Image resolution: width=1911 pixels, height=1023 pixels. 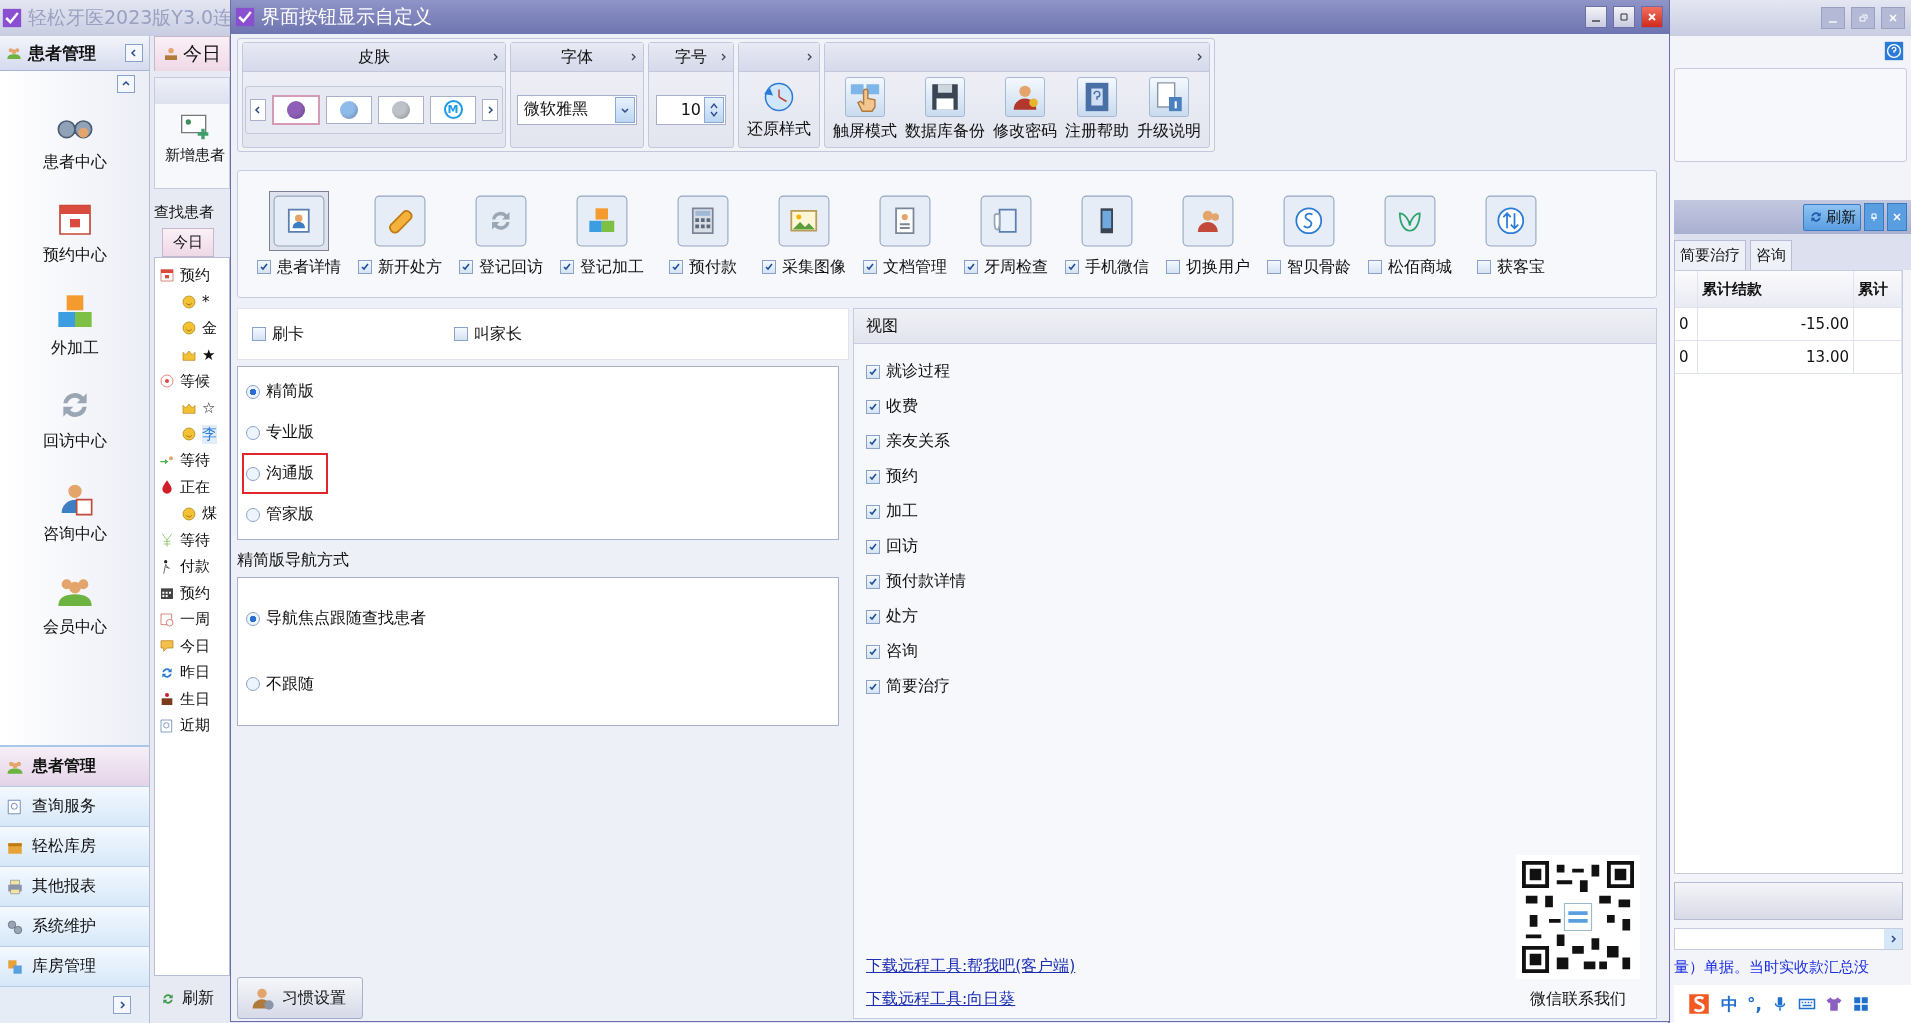 What do you see at coordinates (134, 53) in the screenshot?
I see `collapse-button` at bounding box center [134, 53].